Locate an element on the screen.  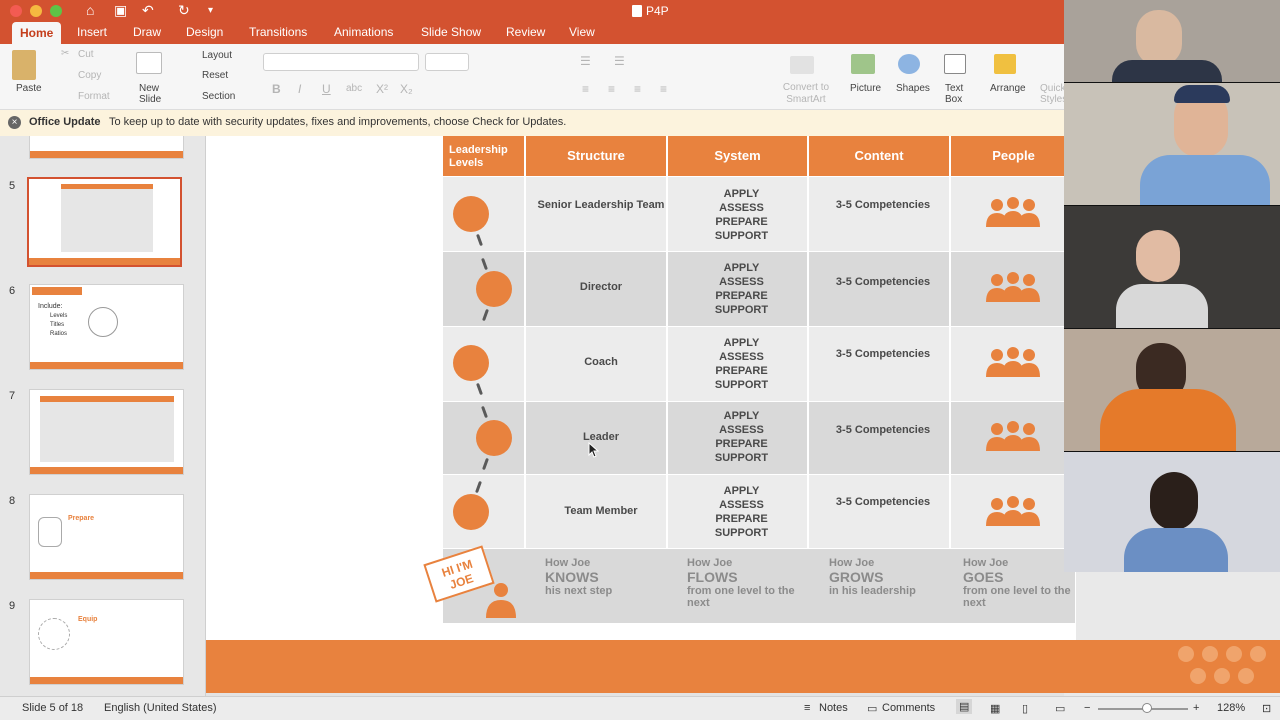
subscript-button: X₂ is located at coordinates (406, 89).